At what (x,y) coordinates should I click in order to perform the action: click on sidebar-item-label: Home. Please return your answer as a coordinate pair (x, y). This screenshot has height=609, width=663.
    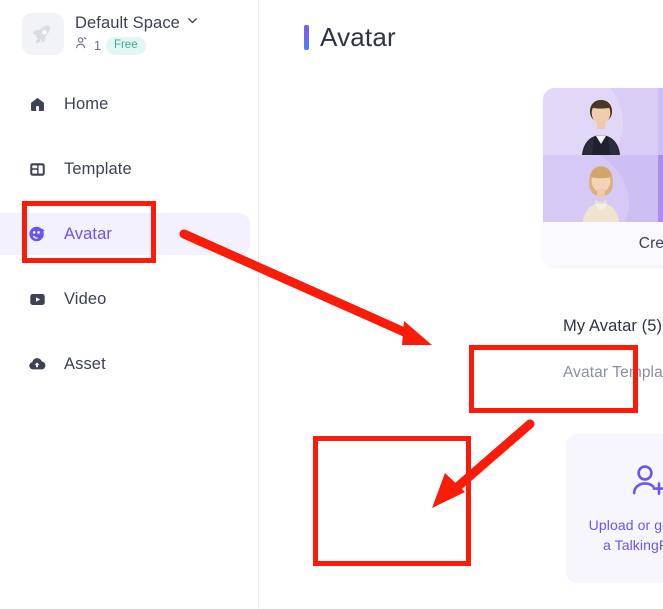
    Looking at the image, I should click on (86, 103).